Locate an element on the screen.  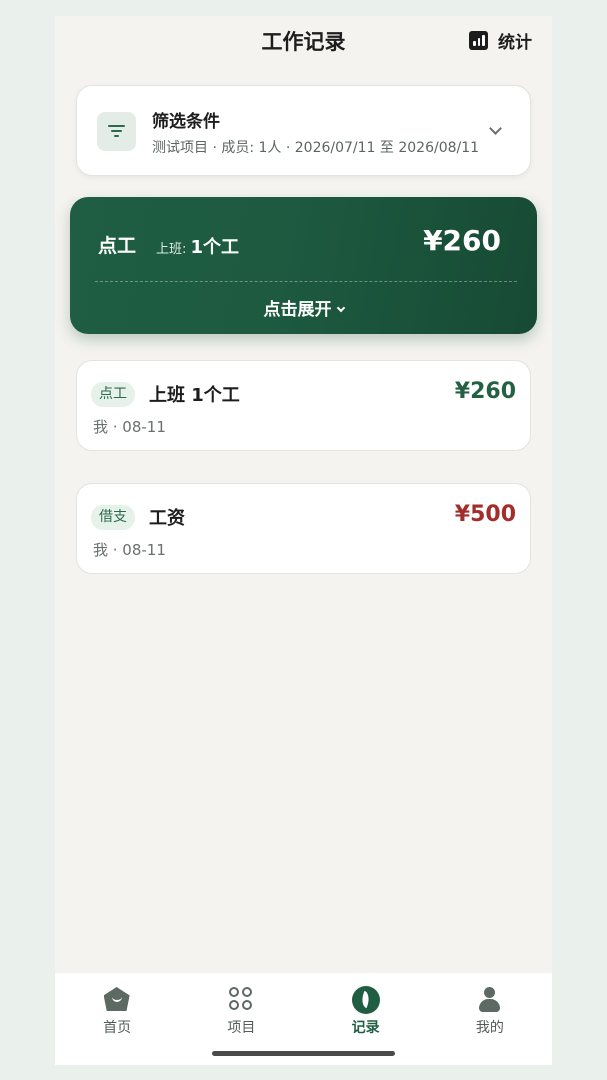
filter-title: 筛选条件 is located at coordinates (186, 122).